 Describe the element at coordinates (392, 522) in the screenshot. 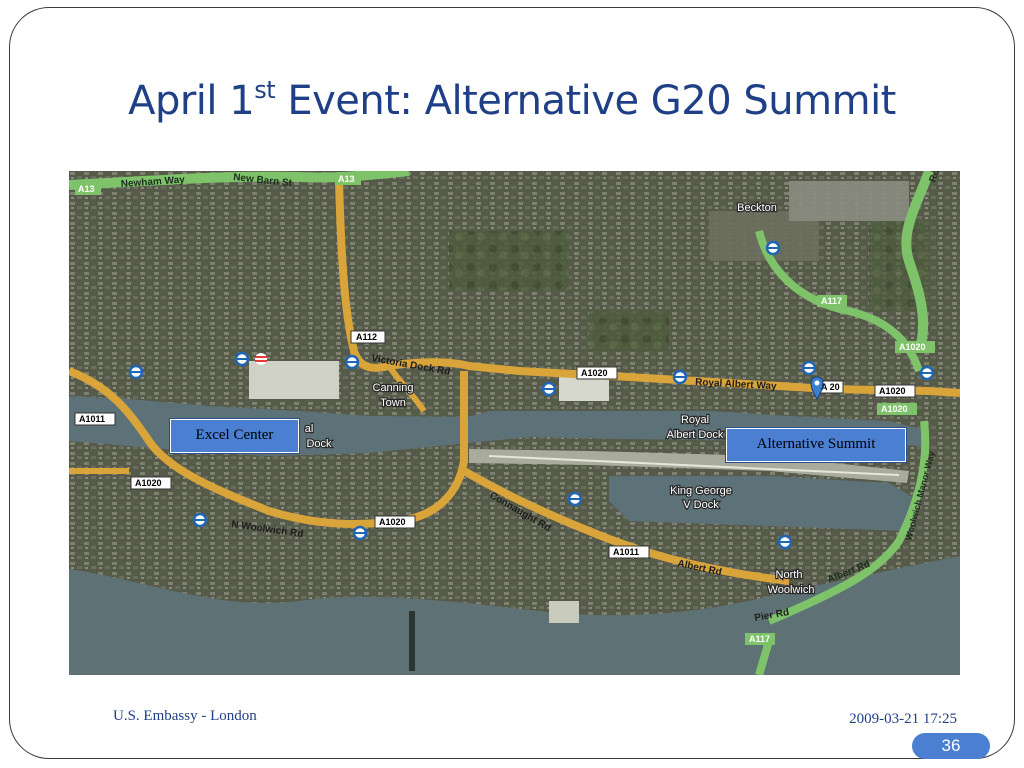

I see `road-a1020-mid: A1020` at that location.